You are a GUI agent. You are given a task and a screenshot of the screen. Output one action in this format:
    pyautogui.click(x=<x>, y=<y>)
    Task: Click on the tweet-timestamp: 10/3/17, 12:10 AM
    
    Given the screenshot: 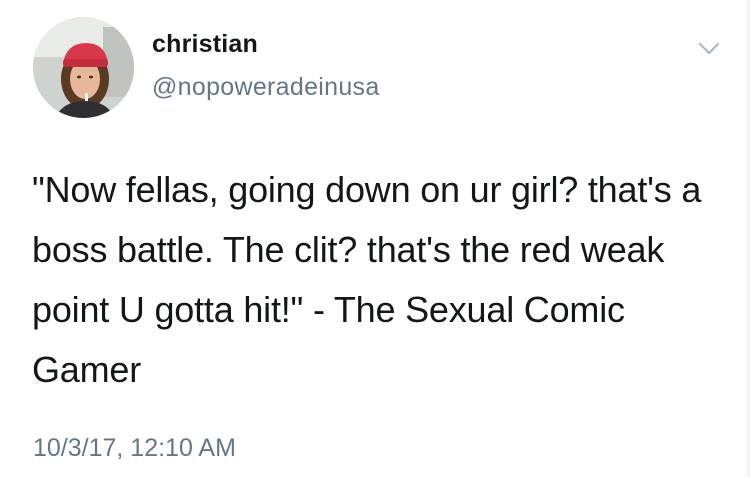 What is the action you would take?
    pyautogui.click(x=134, y=448)
    